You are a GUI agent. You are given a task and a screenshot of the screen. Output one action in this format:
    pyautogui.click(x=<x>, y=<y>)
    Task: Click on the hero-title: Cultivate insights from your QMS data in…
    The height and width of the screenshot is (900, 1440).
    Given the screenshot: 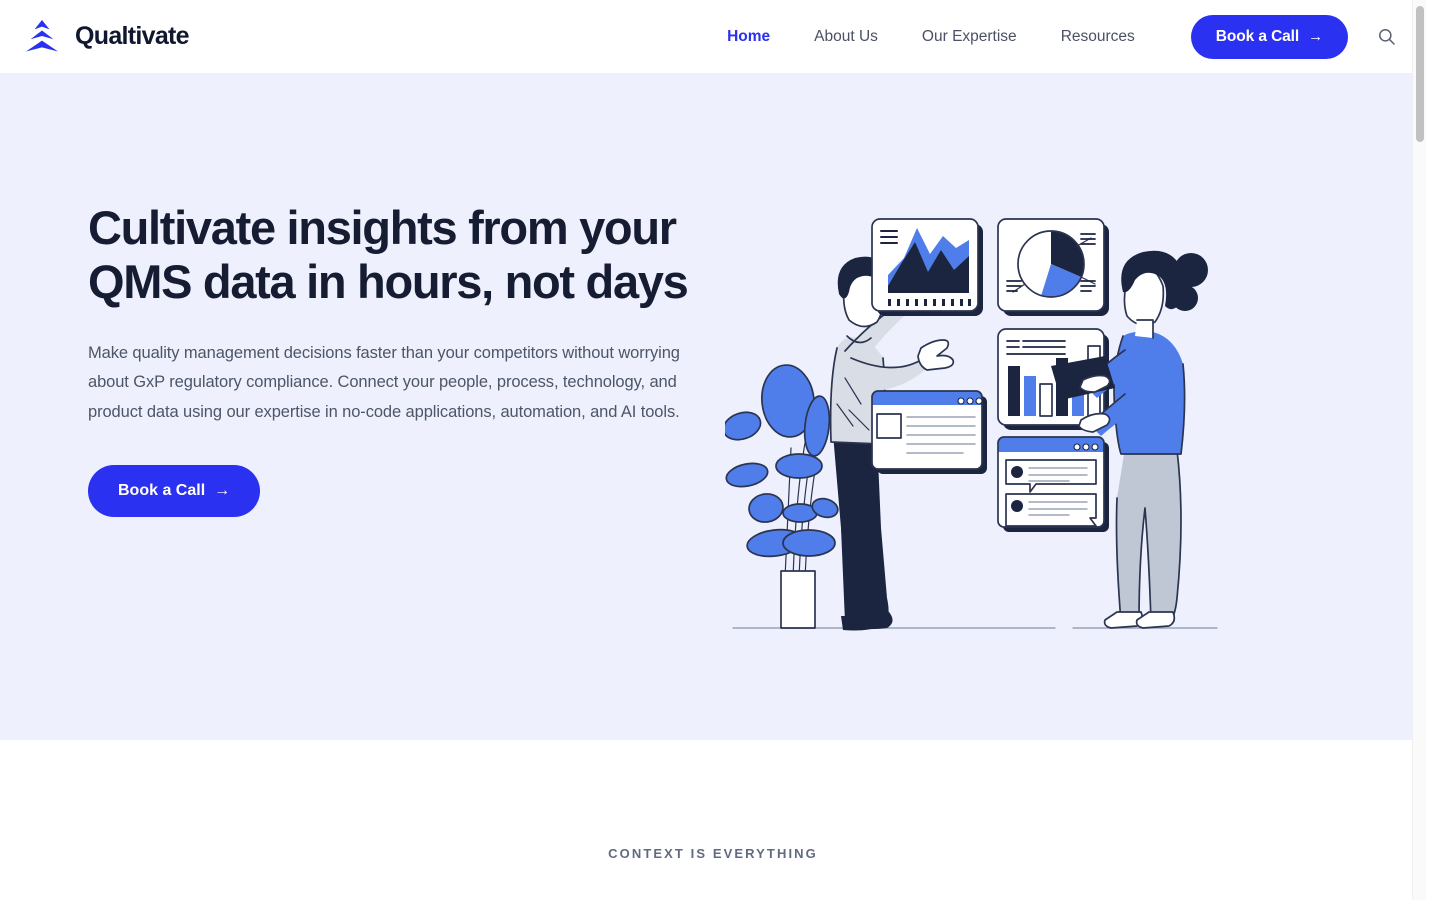 What is the action you would take?
    pyautogui.click(x=388, y=254)
    